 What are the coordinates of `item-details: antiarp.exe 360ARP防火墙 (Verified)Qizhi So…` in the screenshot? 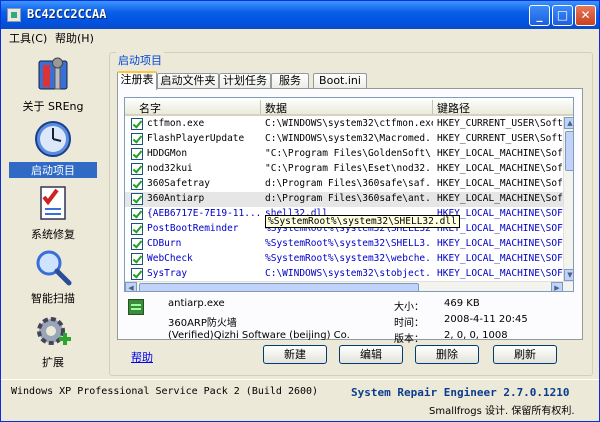 It's located at (349, 320).